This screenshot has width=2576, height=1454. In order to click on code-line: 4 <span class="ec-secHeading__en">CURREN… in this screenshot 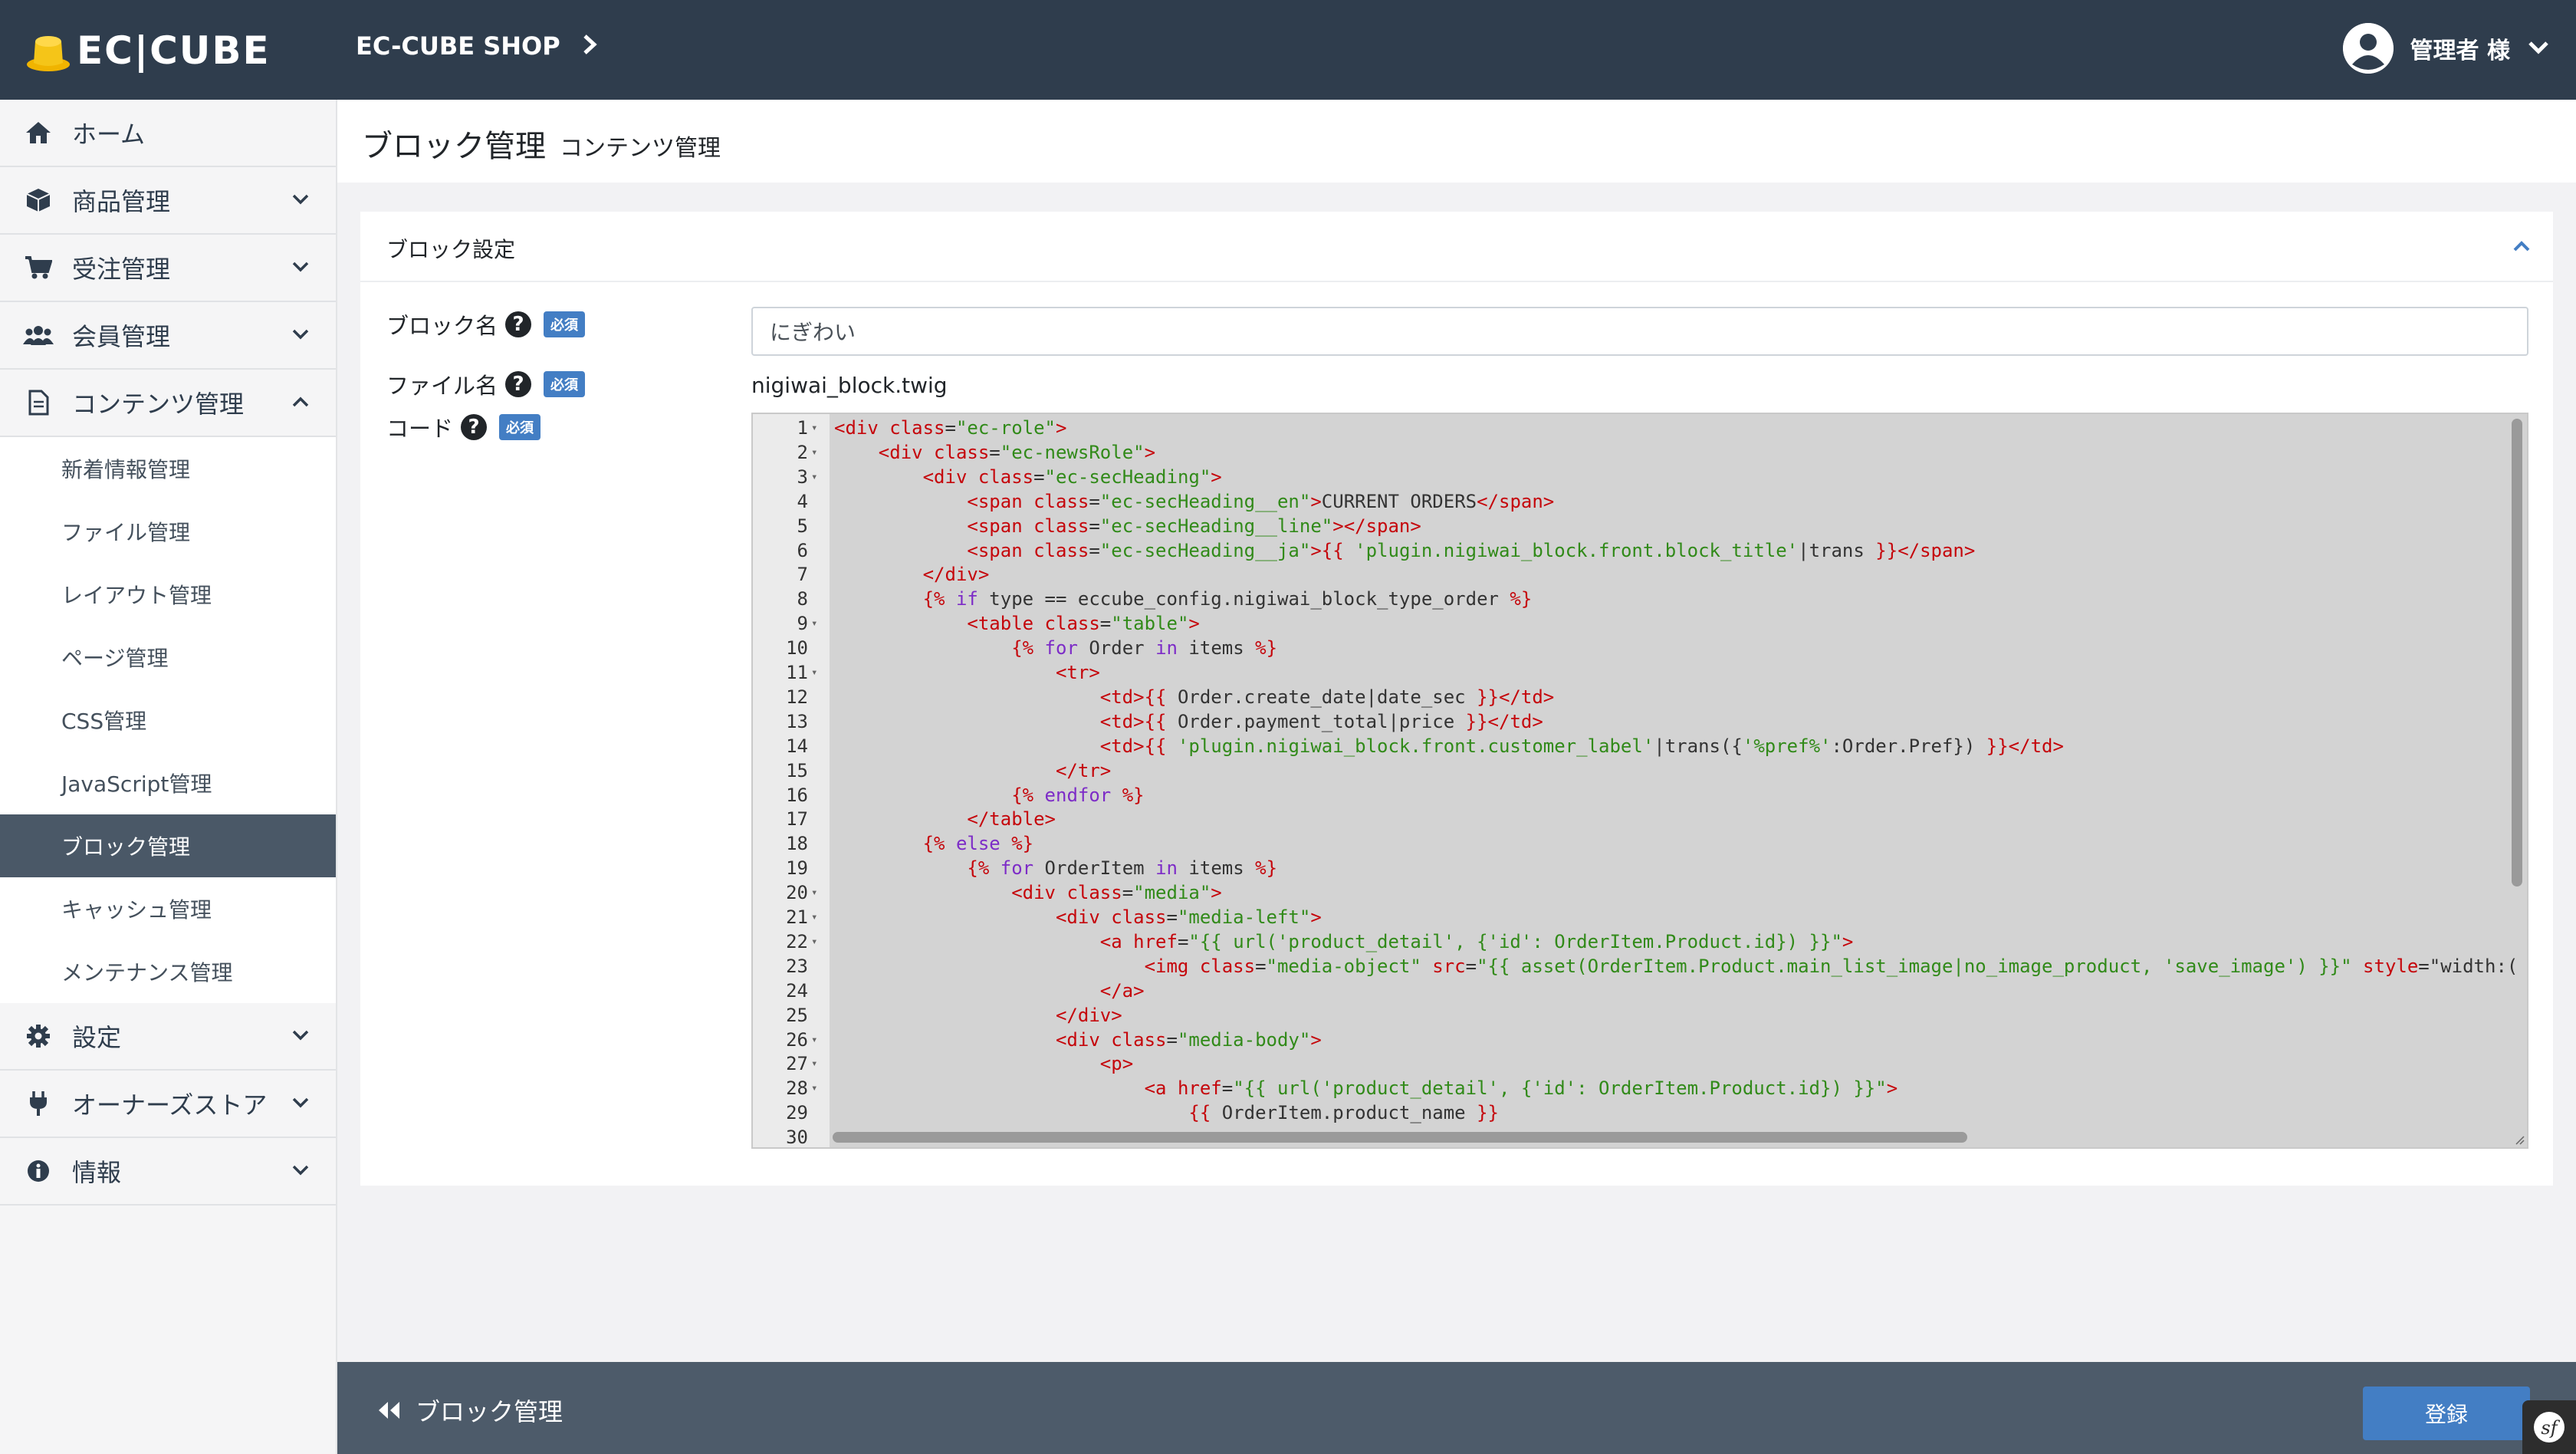, I will do `click(1640, 501)`.